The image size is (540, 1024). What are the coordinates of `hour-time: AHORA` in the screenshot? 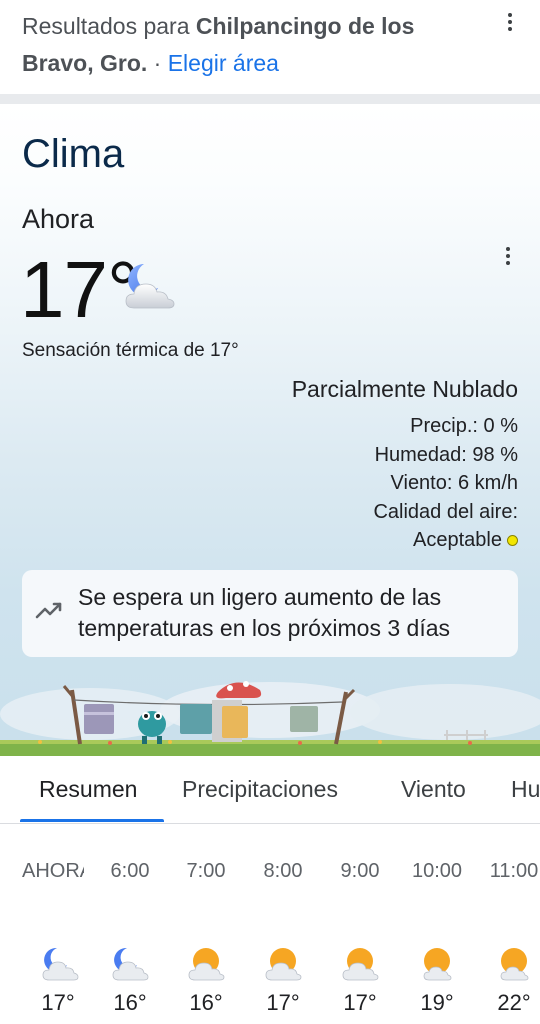 It's located at (53, 871).